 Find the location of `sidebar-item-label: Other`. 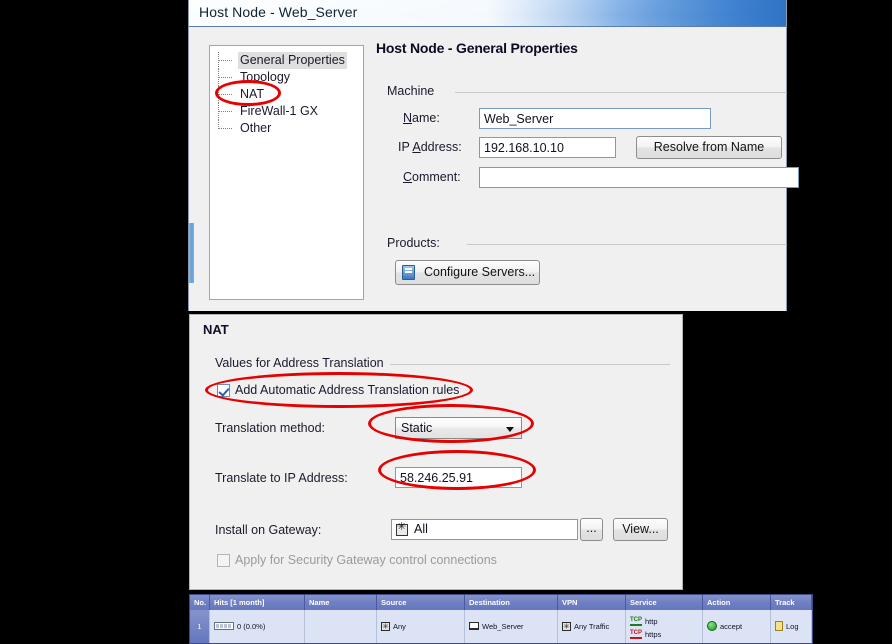

sidebar-item-label: Other is located at coordinates (256, 128).